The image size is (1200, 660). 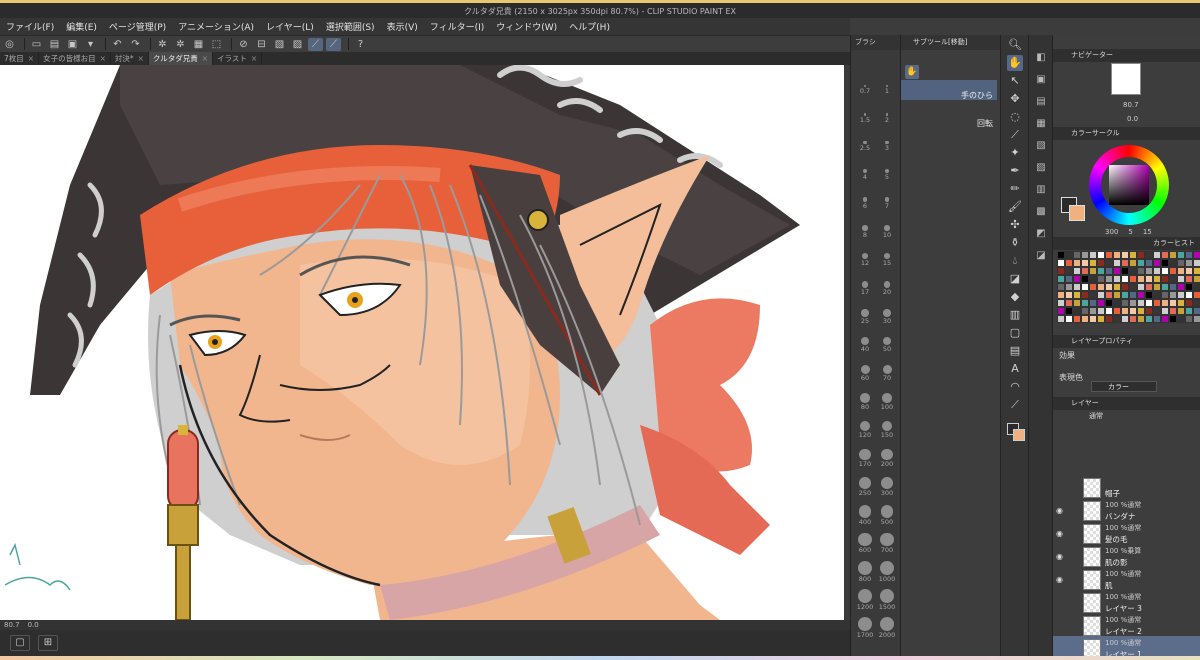 What do you see at coordinates (130, 58) in the screenshot?
I see `document-tab: 対決* ×` at bounding box center [130, 58].